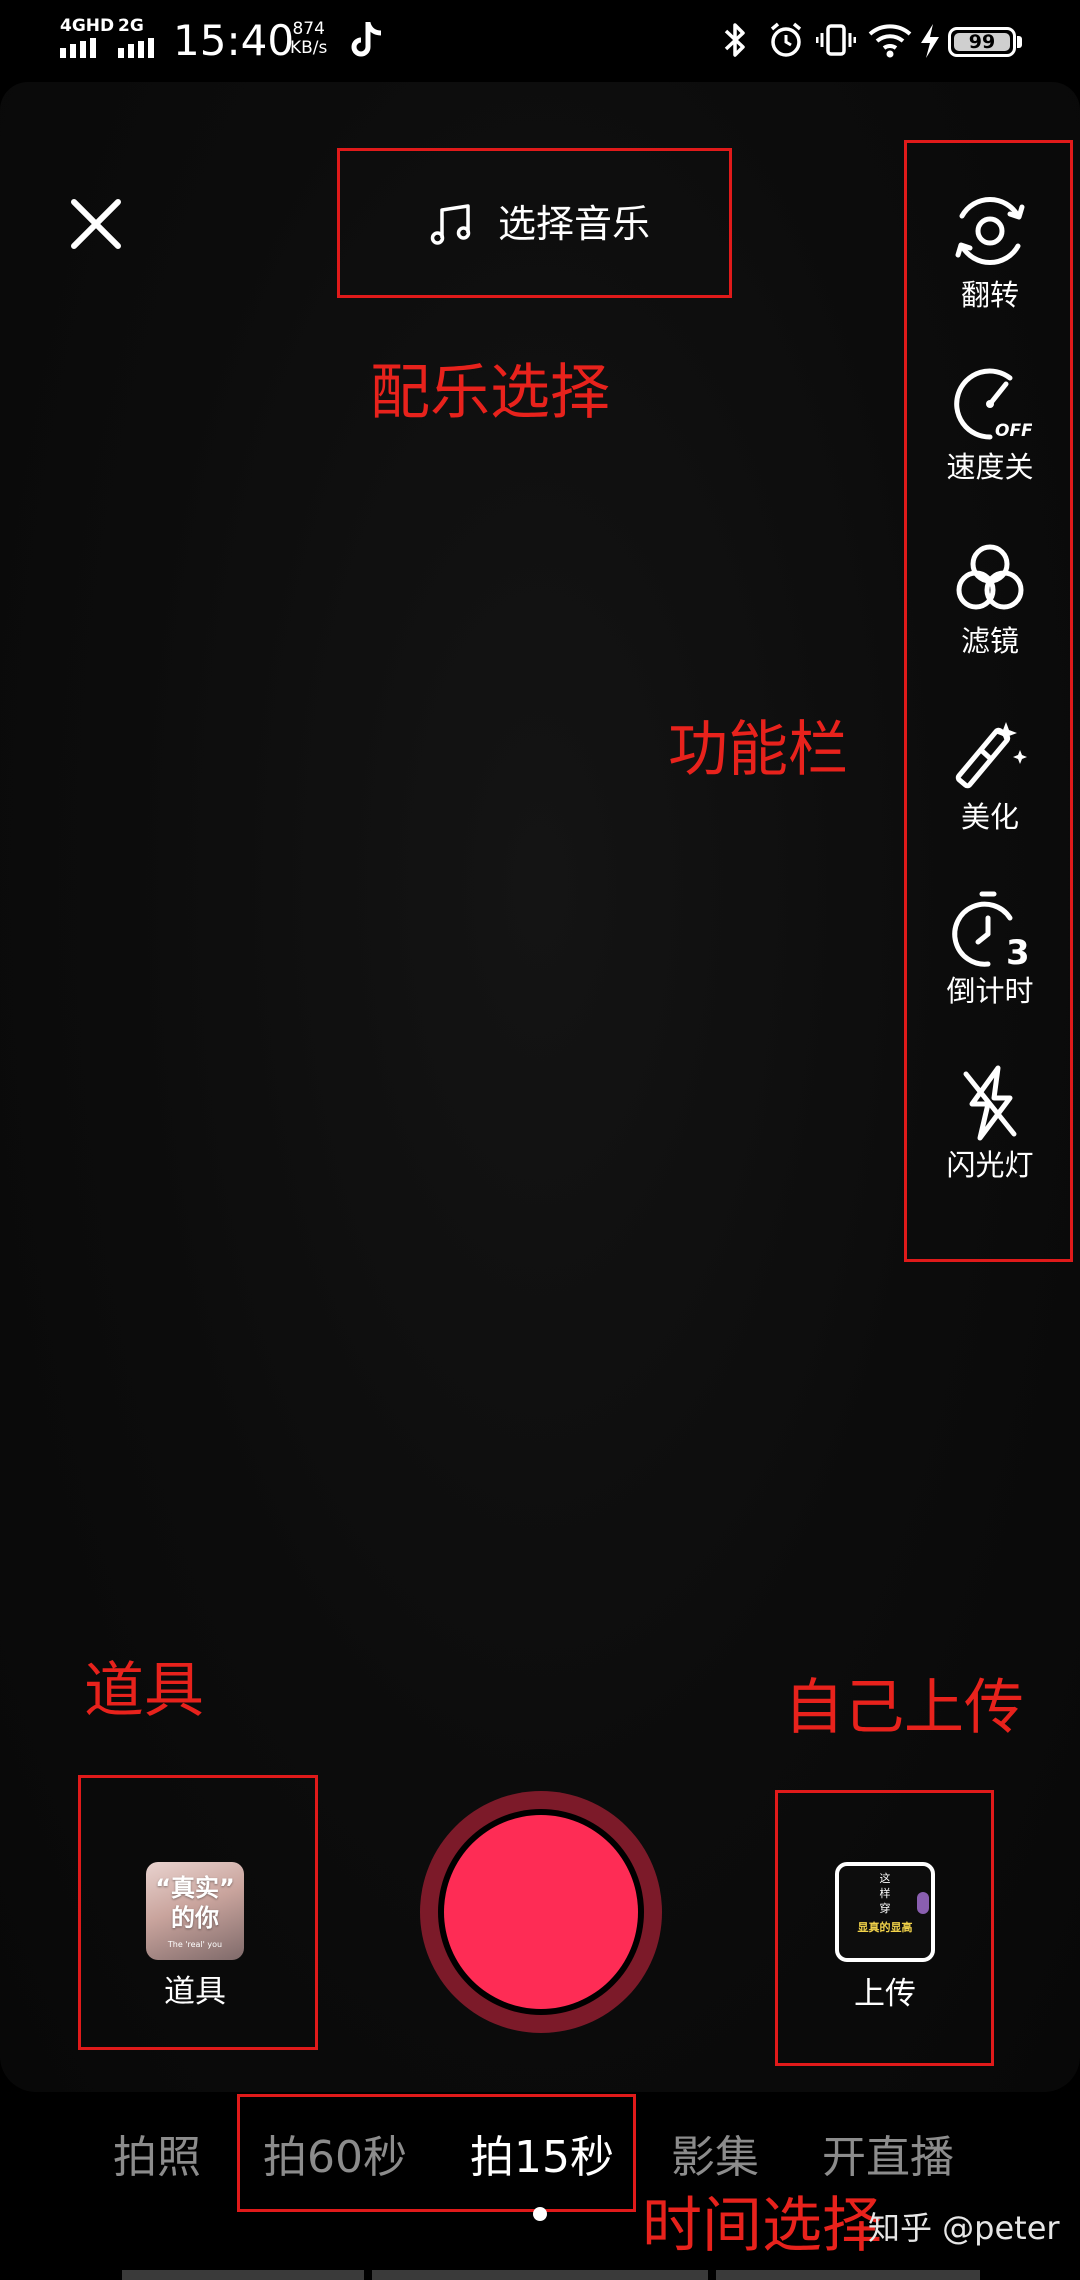 The image size is (1080, 2280). Describe the element at coordinates (157, 2158) in the screenshot. I see `mode-photo: 拍照` at that location.